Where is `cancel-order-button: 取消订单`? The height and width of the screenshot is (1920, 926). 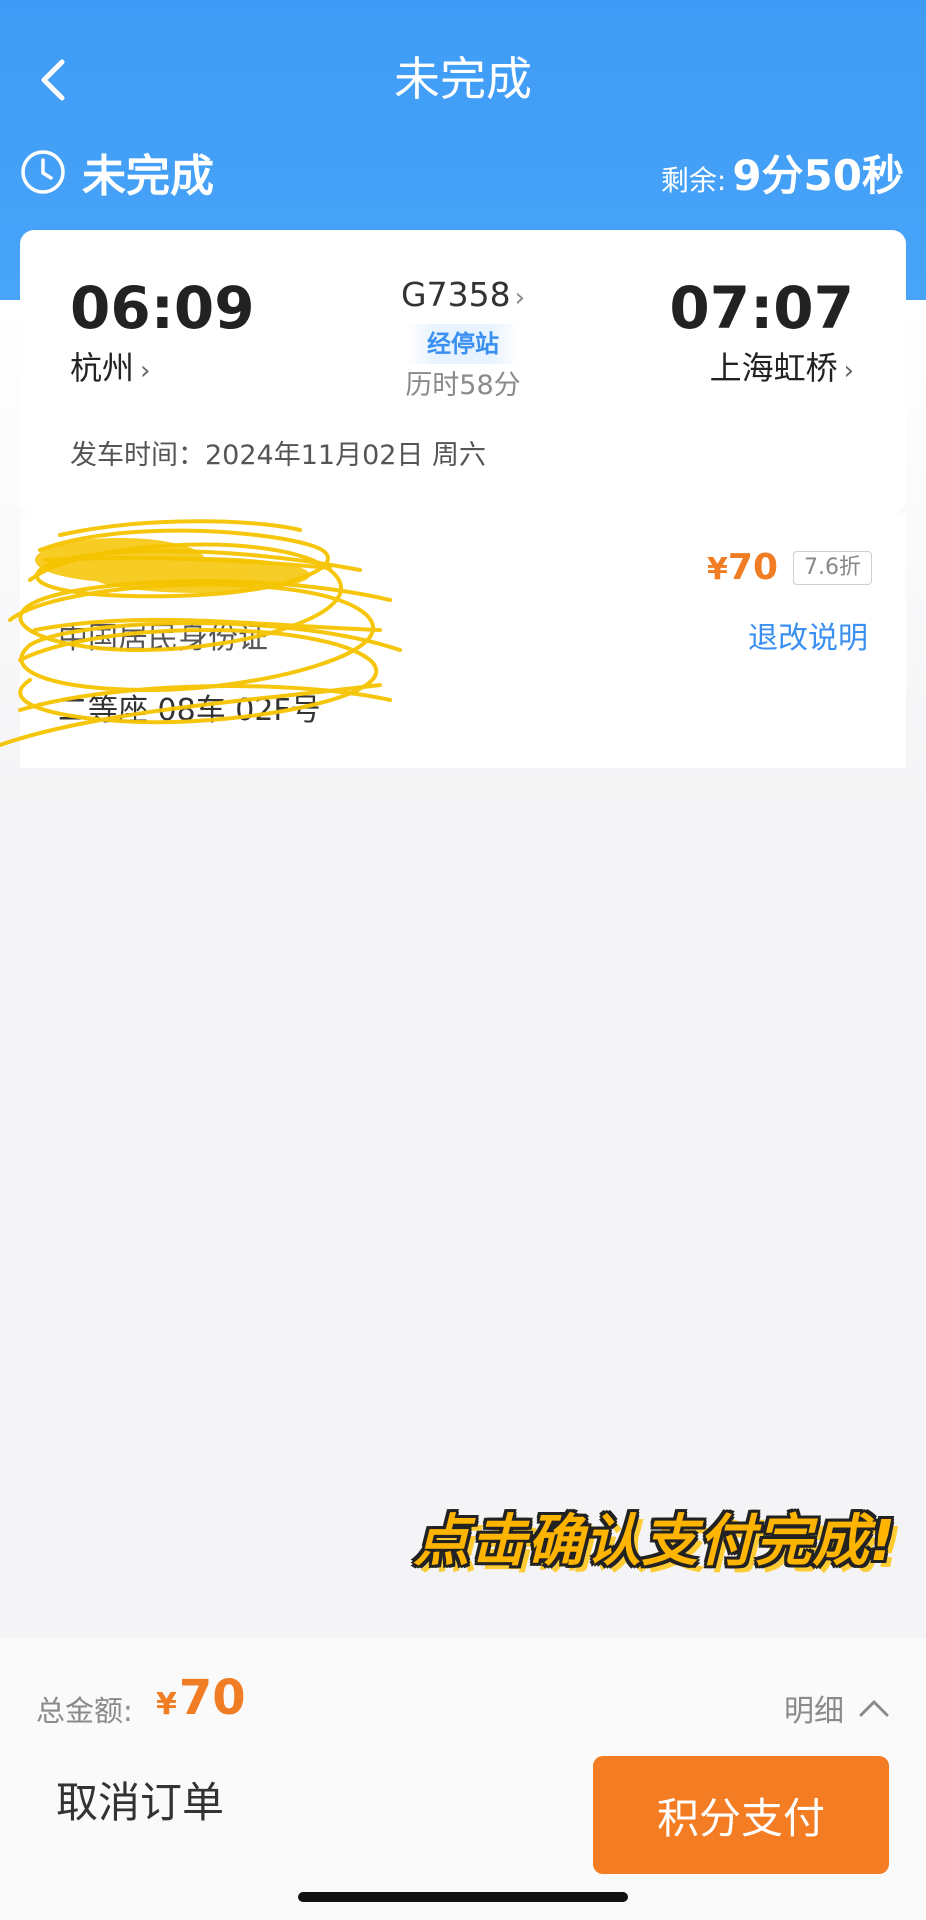 cancel-order-button: 取消订单 is located at coordinates (140, 1803).